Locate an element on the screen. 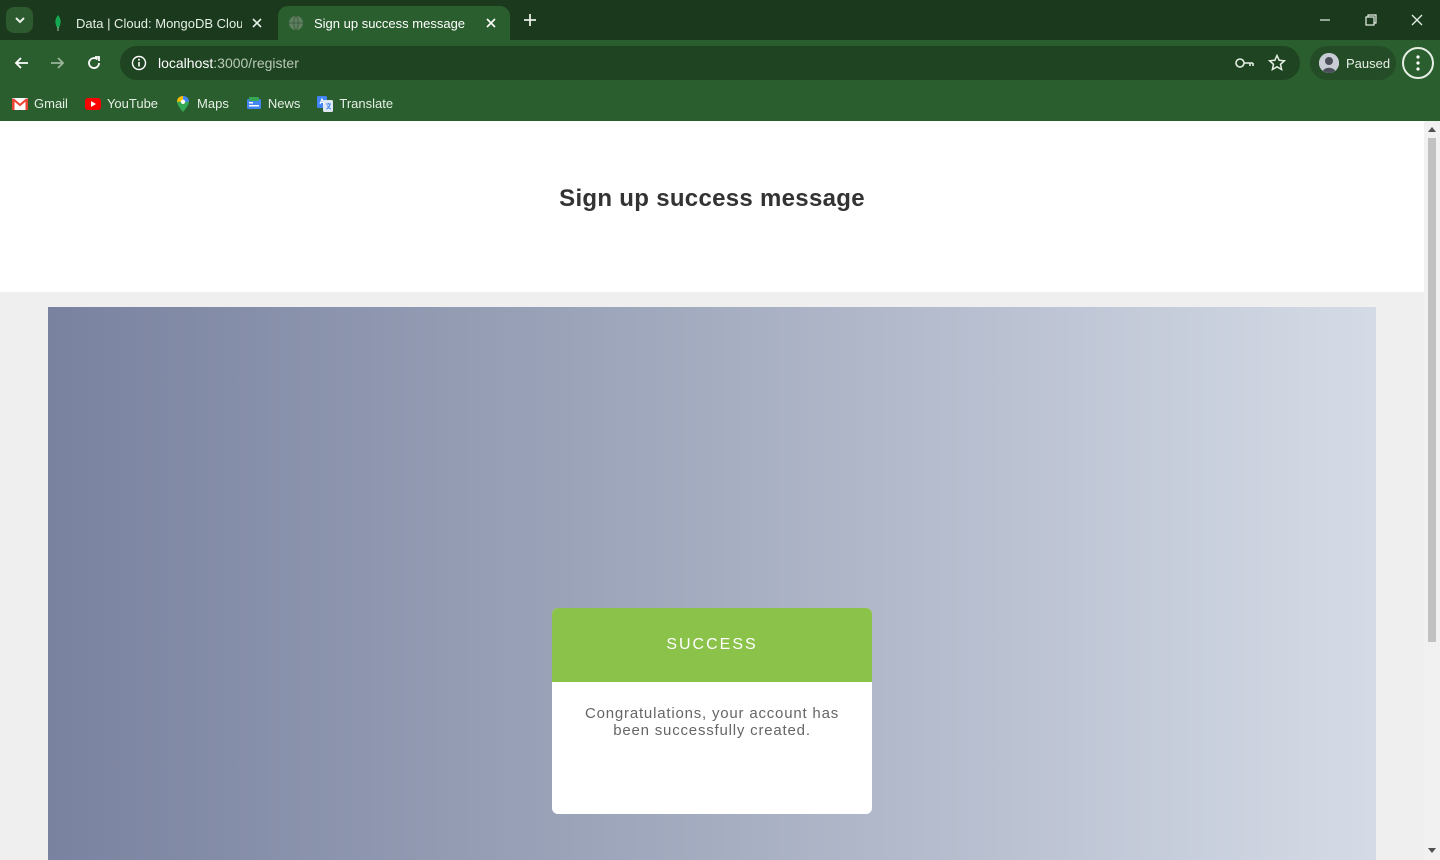 This screenshot has width=1440, height=860. bookmark-news: News is located at coordinates (273, 104).